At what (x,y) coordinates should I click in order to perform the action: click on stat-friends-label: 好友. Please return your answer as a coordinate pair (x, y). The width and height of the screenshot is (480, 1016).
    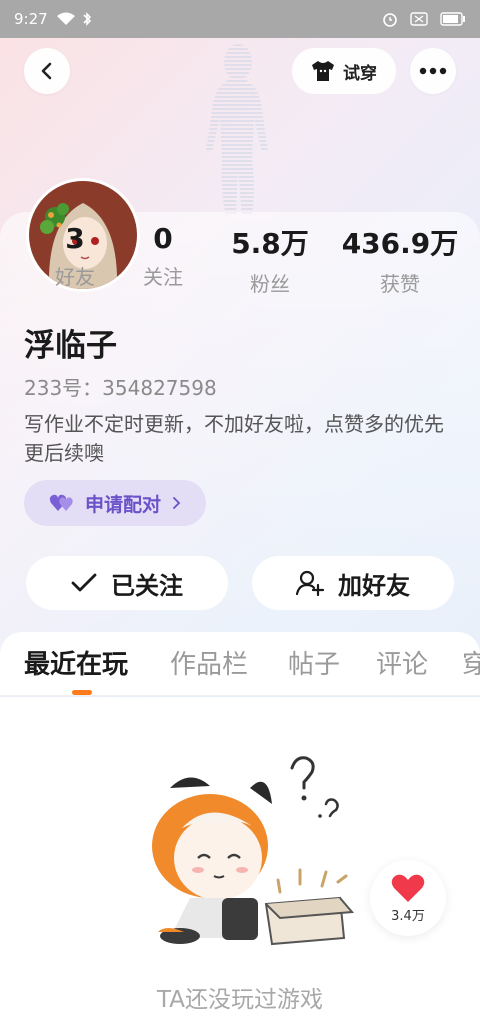
    Looking at the image, I should click on (75, 277).